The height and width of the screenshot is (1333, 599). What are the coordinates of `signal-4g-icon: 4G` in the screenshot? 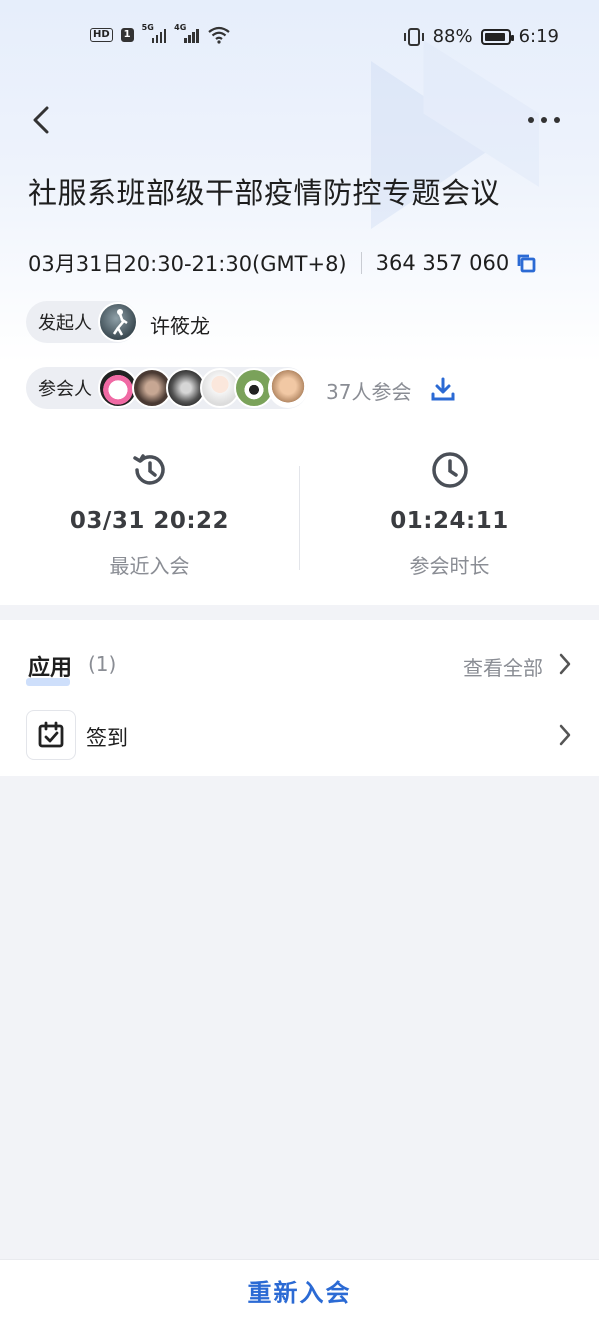 It's located at (186, 33).